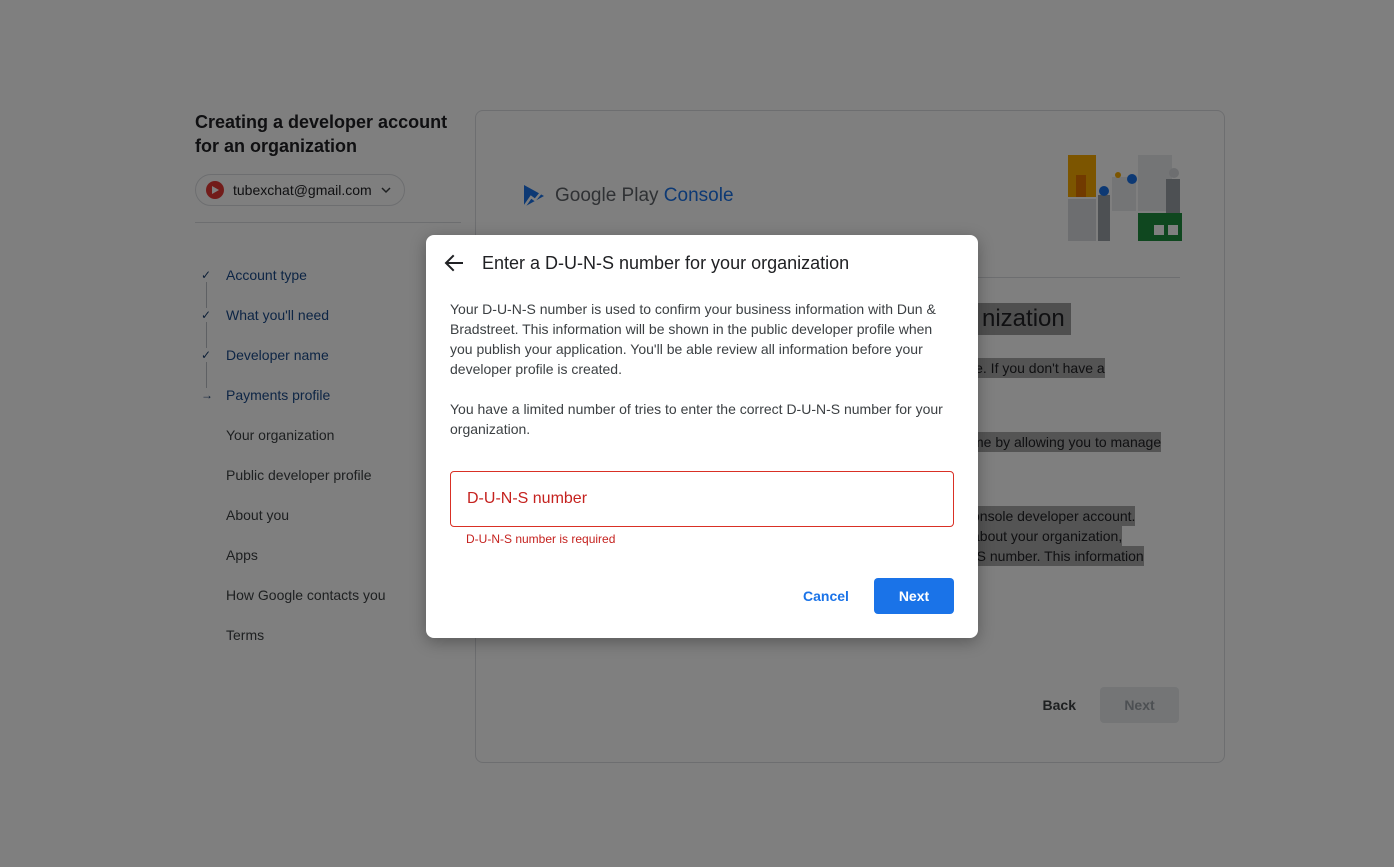 This screenshot has width=1394, height=867. Describe the element at coordinates (826, 596) in the screenshot. I see `cancel-button: Cancel` at that location.